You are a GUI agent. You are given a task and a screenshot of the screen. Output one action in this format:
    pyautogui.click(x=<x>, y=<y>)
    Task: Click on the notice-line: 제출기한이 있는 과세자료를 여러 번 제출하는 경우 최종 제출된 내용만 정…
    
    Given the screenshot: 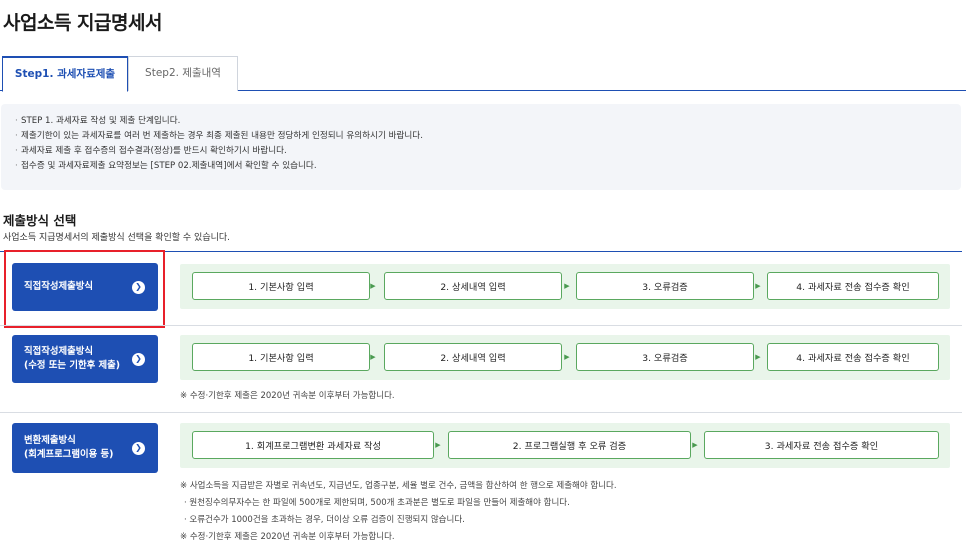 What is the action you would take?
    pyautogui.click(x=488, y=136)
    